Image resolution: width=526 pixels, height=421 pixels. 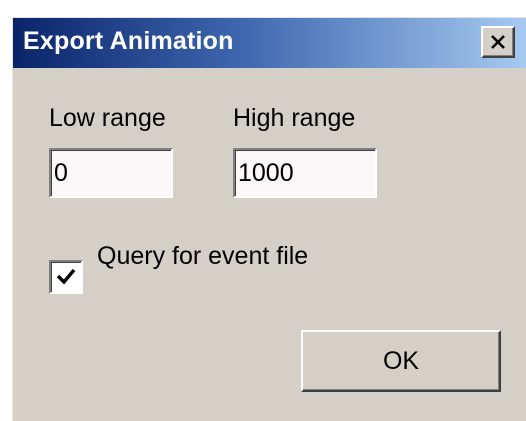 What do you see at coordinates (203, 256) in the screenshot?
I see `query-event-file-label: Query for event file` at bounding box center [203, 256].